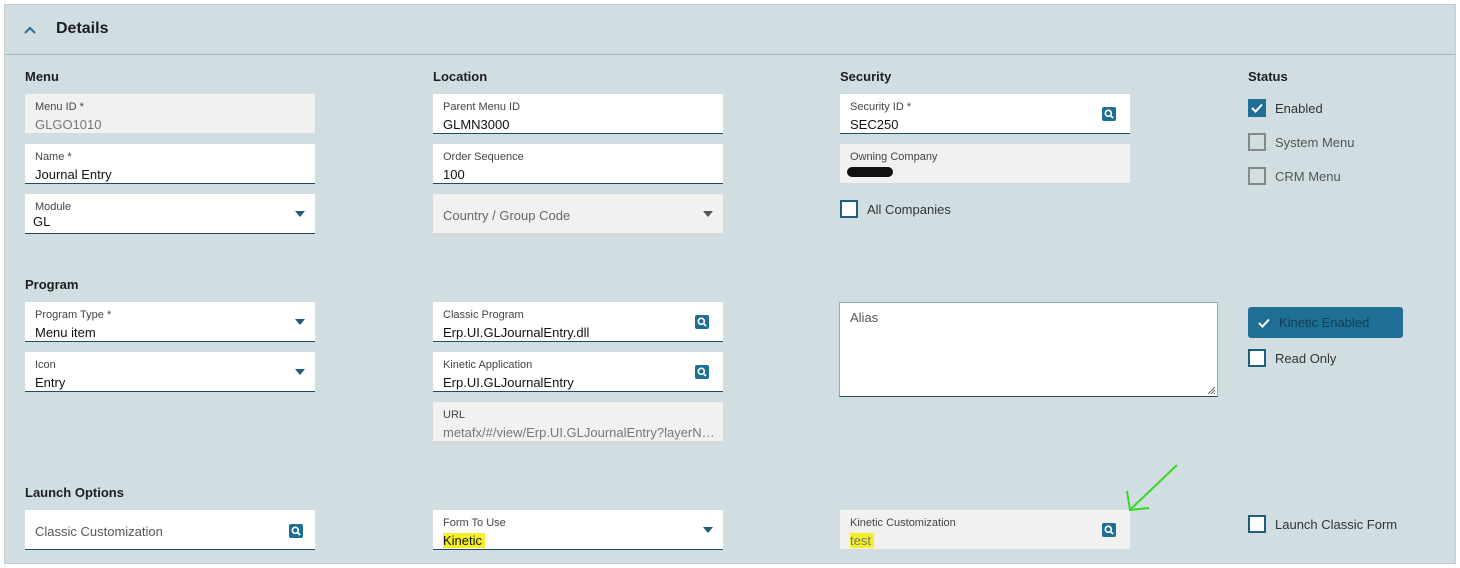  I want to click on classic-customization-field: Classic Customization, so click(170, 530).